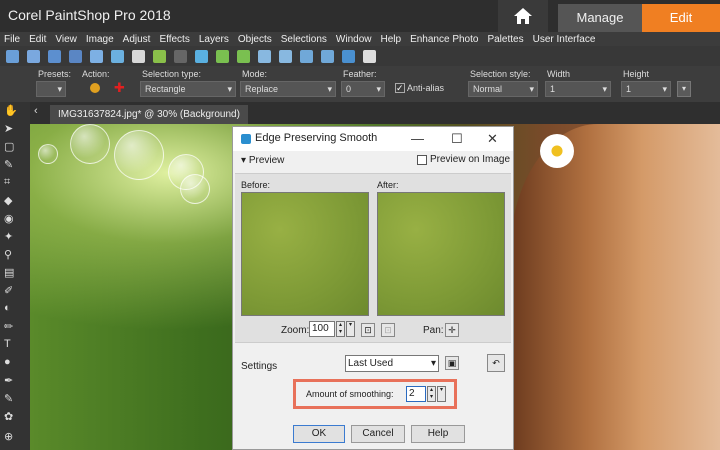 The height and width of the screenshot is (450, 720). Describe the element at coordinates (288, 89) in the screenshot. I see `mode-dropdown: Replace` at that location.